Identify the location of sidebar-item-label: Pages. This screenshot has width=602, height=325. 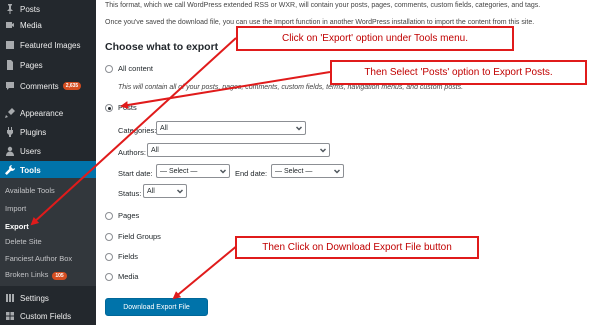
(31, 65).